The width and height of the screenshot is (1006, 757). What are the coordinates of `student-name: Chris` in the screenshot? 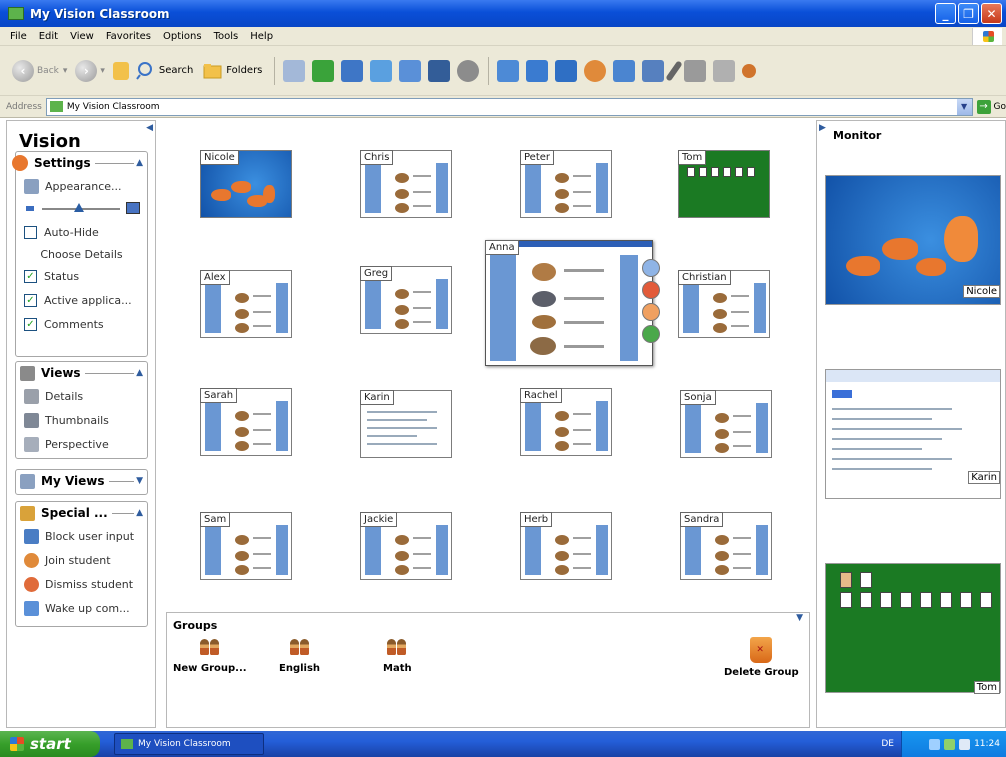 It's located at (377, 157).